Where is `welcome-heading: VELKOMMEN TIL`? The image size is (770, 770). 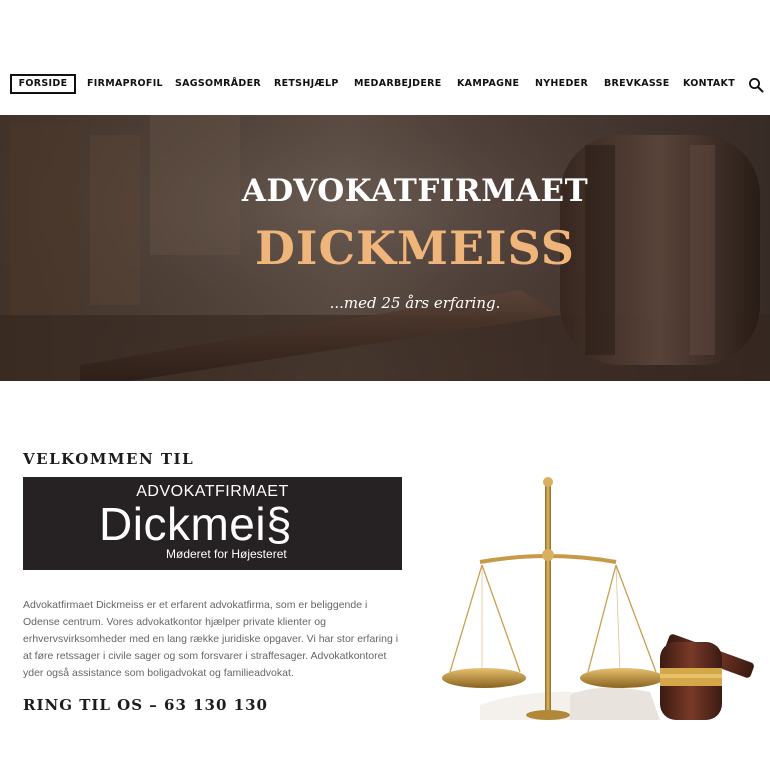
welcome-heading: VELKOMMEN TIL is located at coordinates (109, 459).